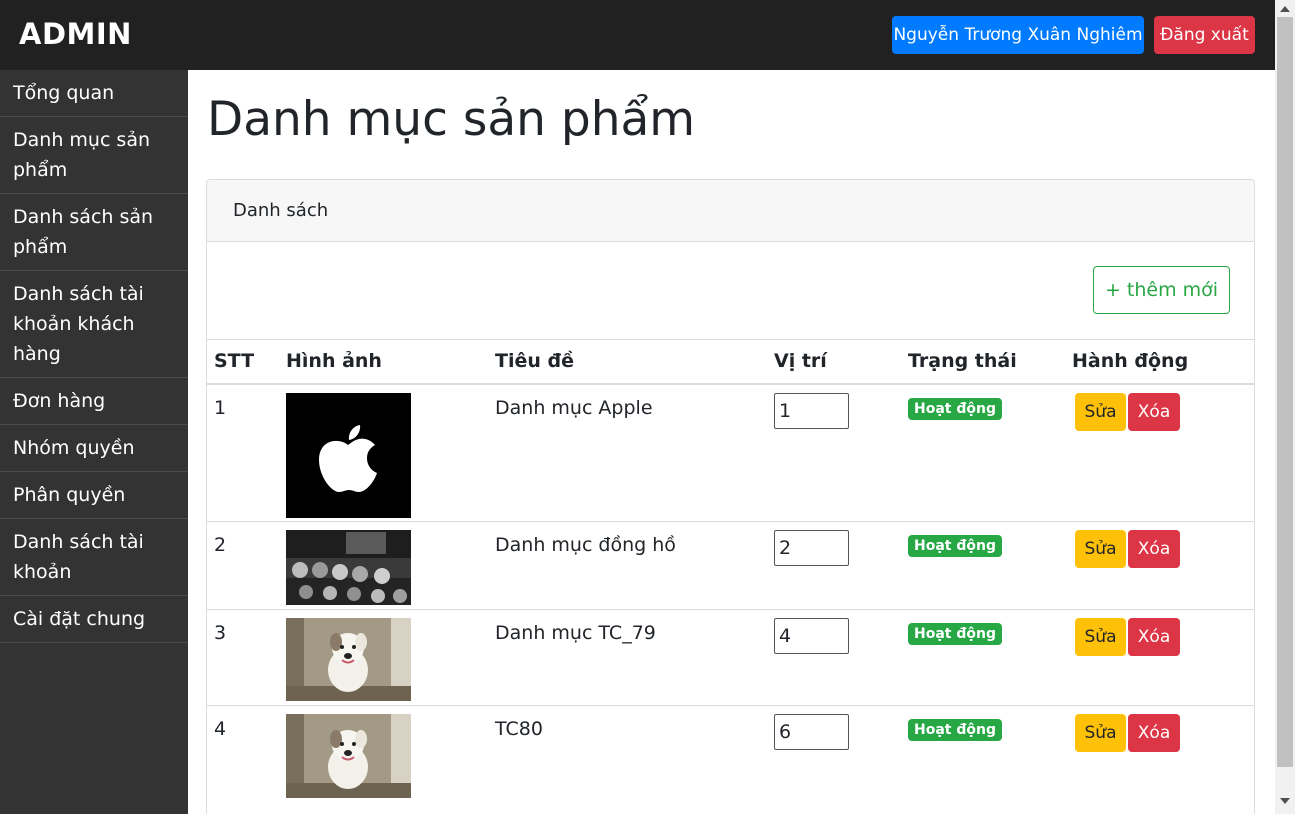 This screenshot has width=1295, height=814. I want to click on apple-logo-image, so click(348, 455).